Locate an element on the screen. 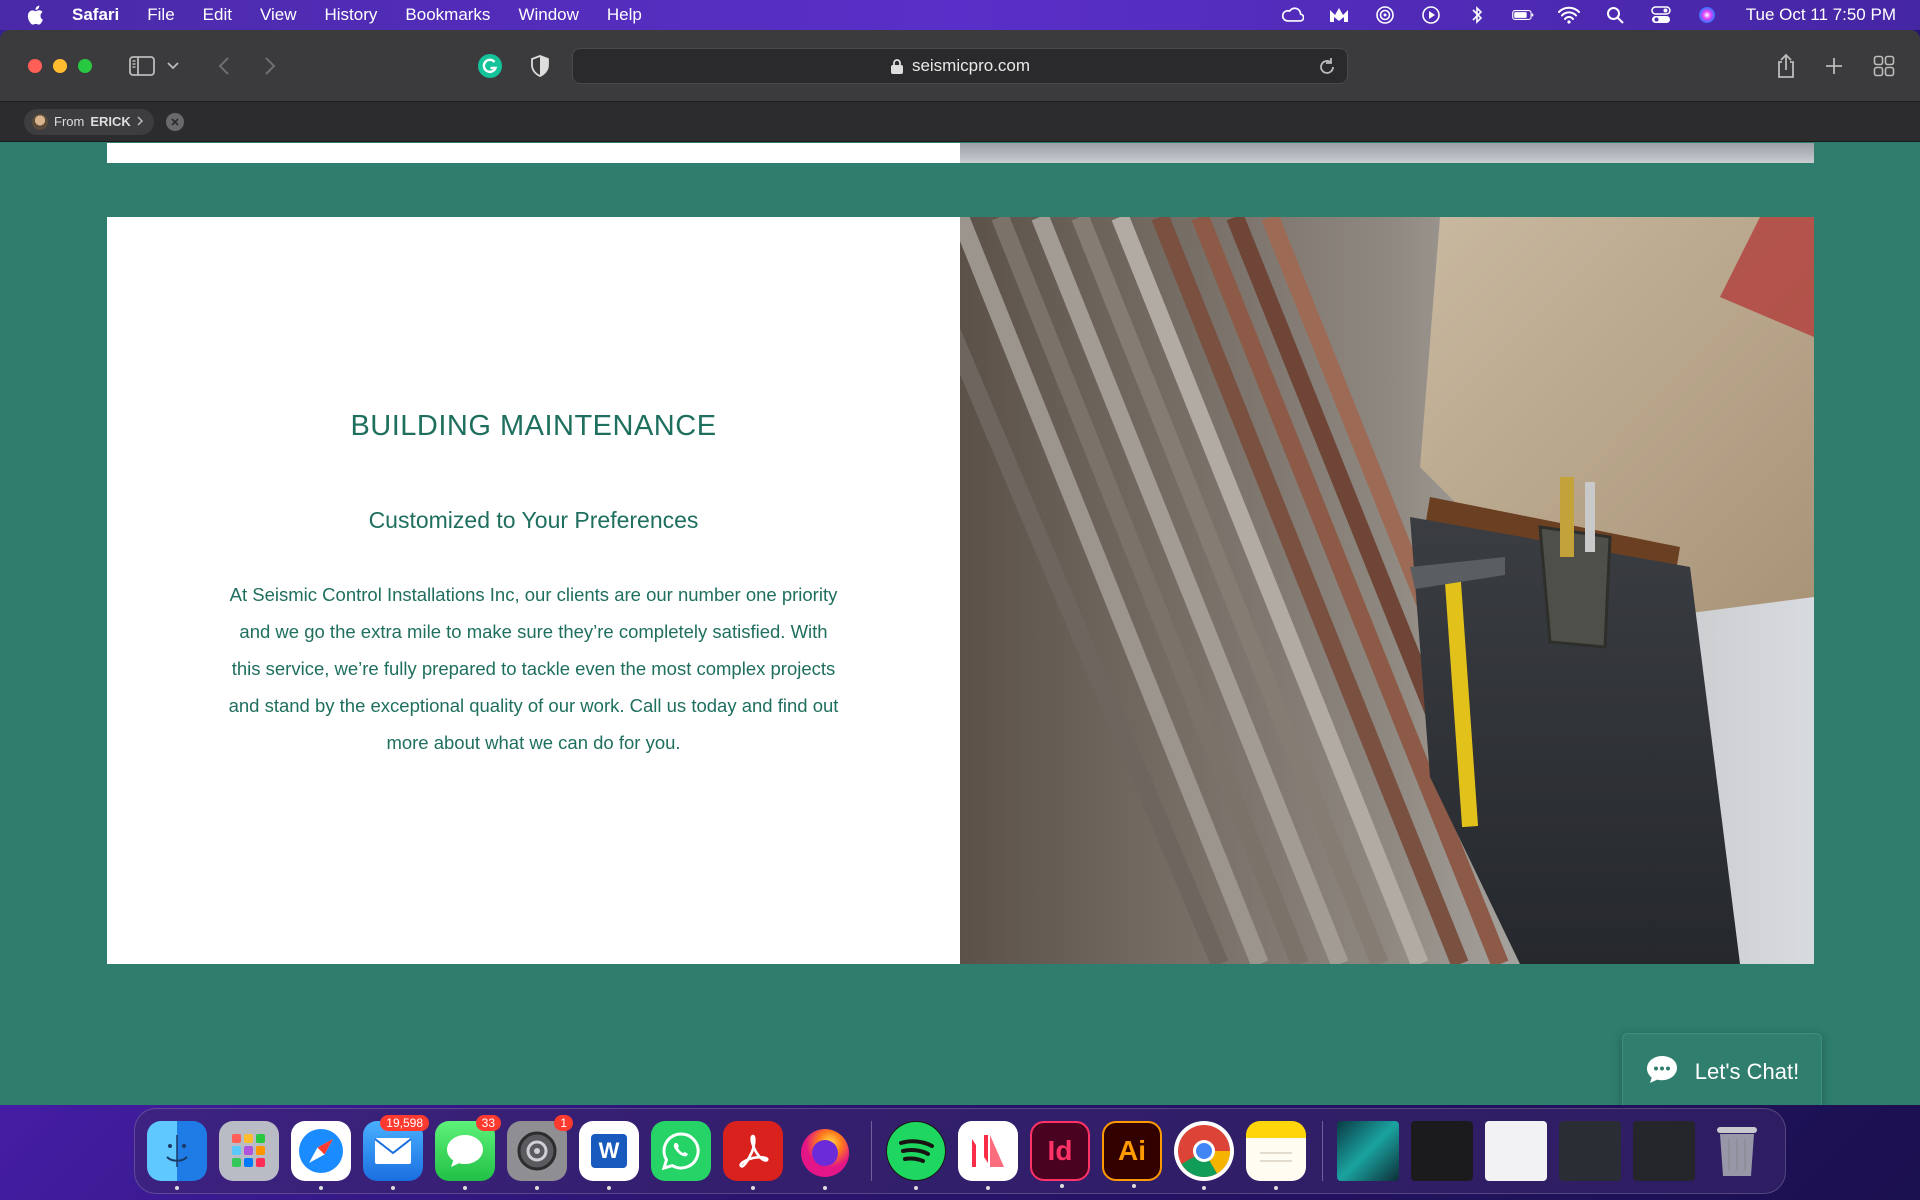  dock-spotify is located at coordinates (916, 1155).